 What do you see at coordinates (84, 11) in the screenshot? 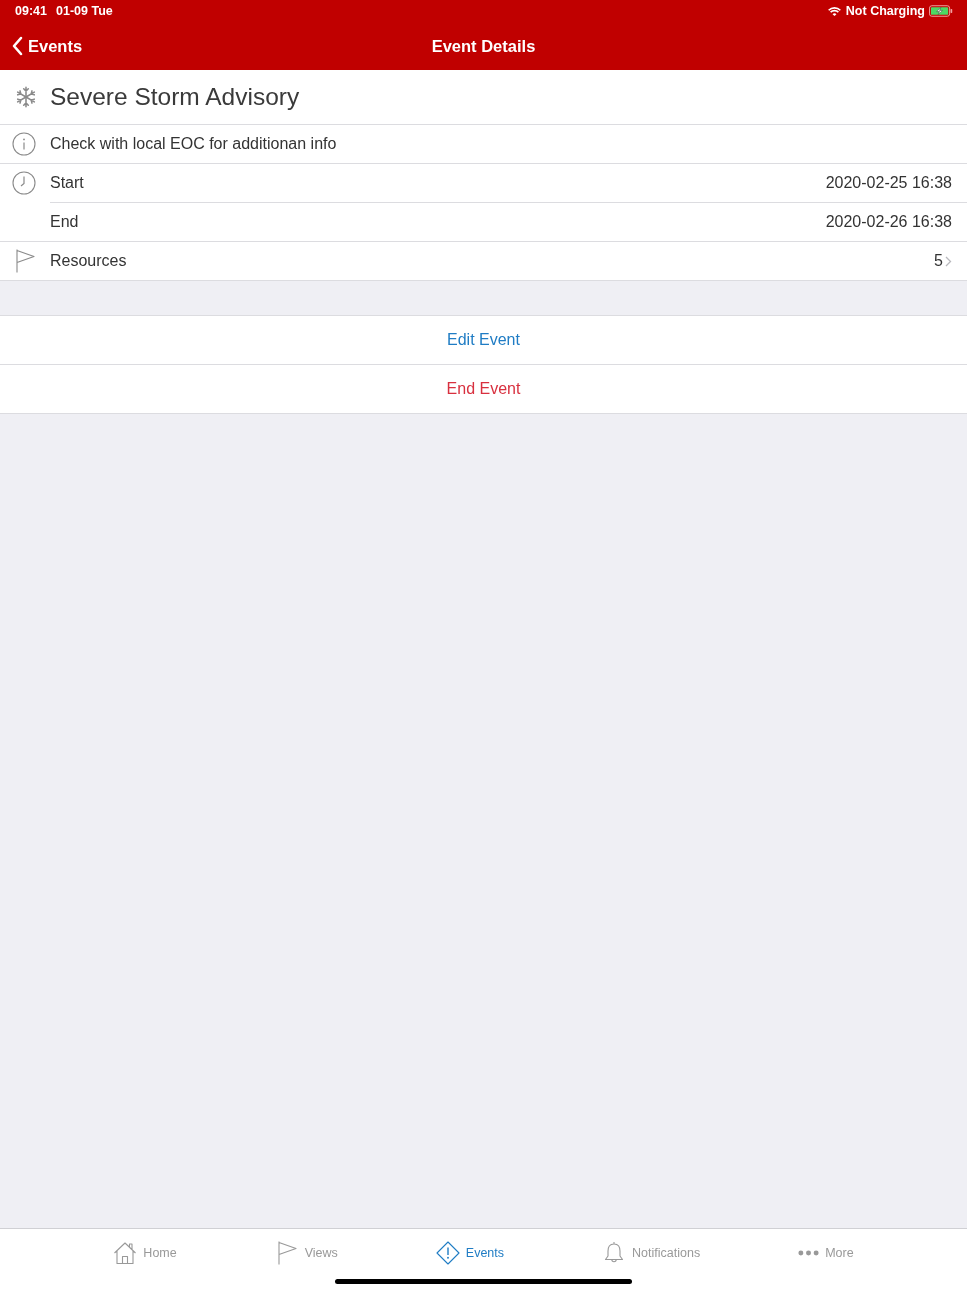
I see `status-date: 01-09 Tue` at bounding box center [84, 11].